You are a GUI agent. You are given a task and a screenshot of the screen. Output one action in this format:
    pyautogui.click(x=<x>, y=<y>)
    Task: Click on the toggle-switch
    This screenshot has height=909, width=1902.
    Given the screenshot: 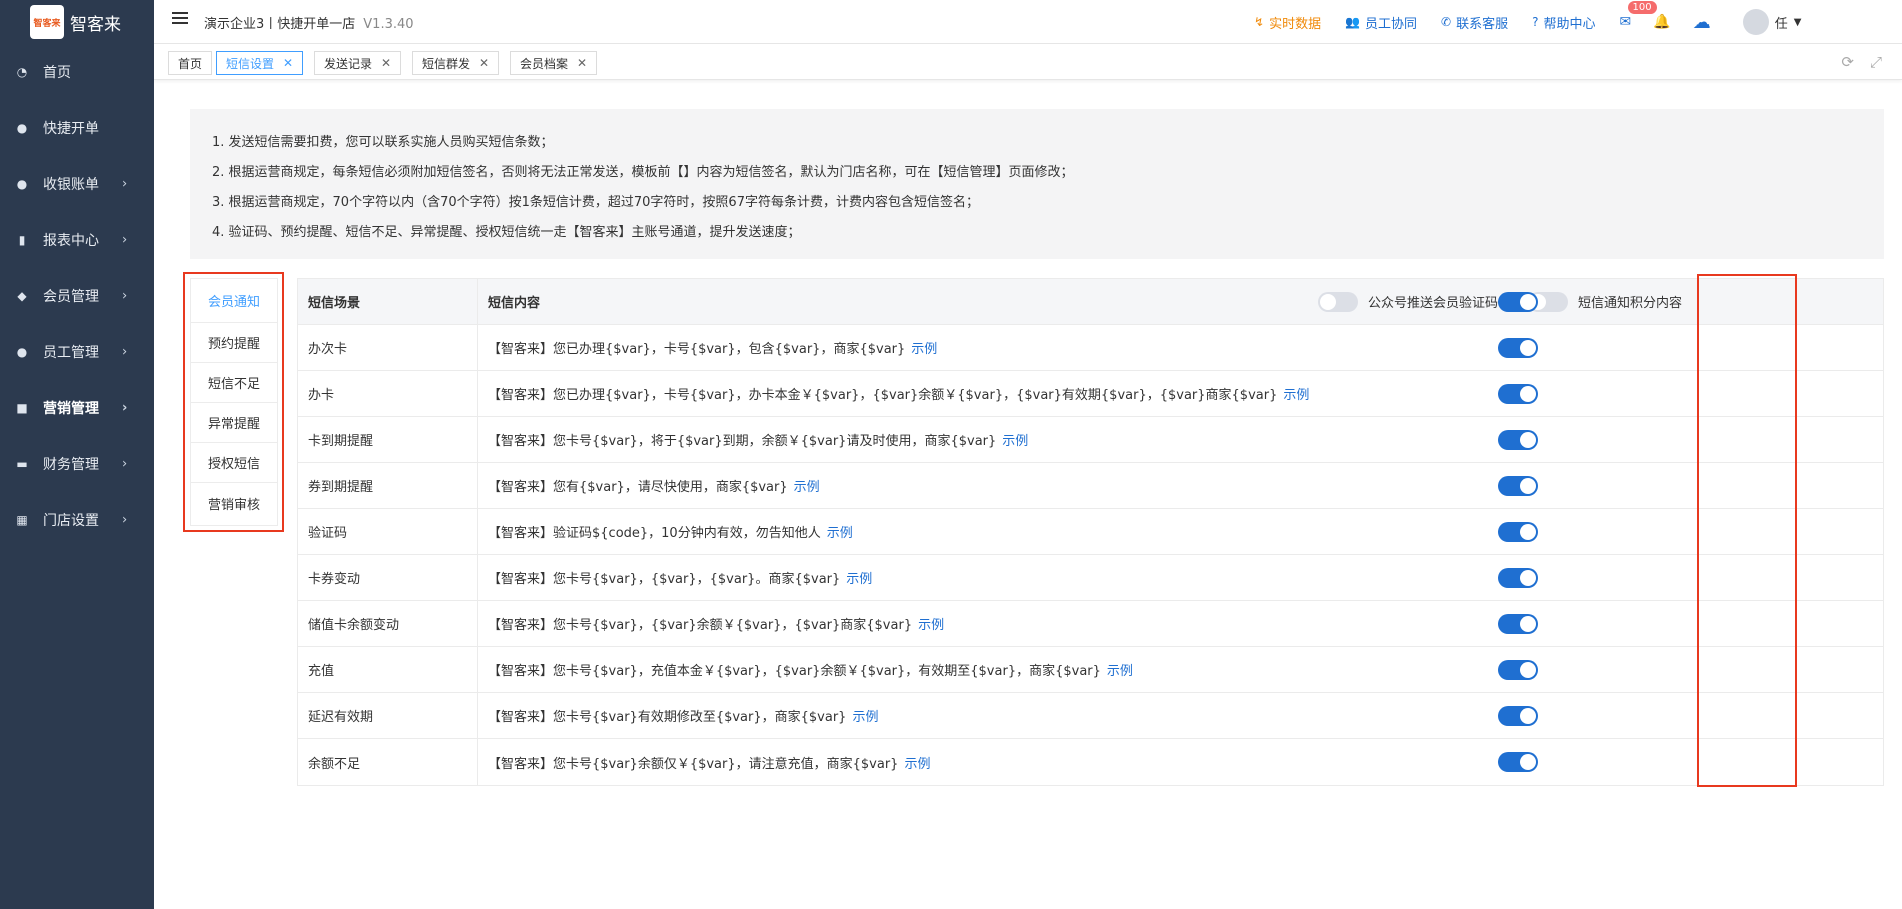 What is the action you would take?
    pyautogui.click(x=1338, y=301)
    